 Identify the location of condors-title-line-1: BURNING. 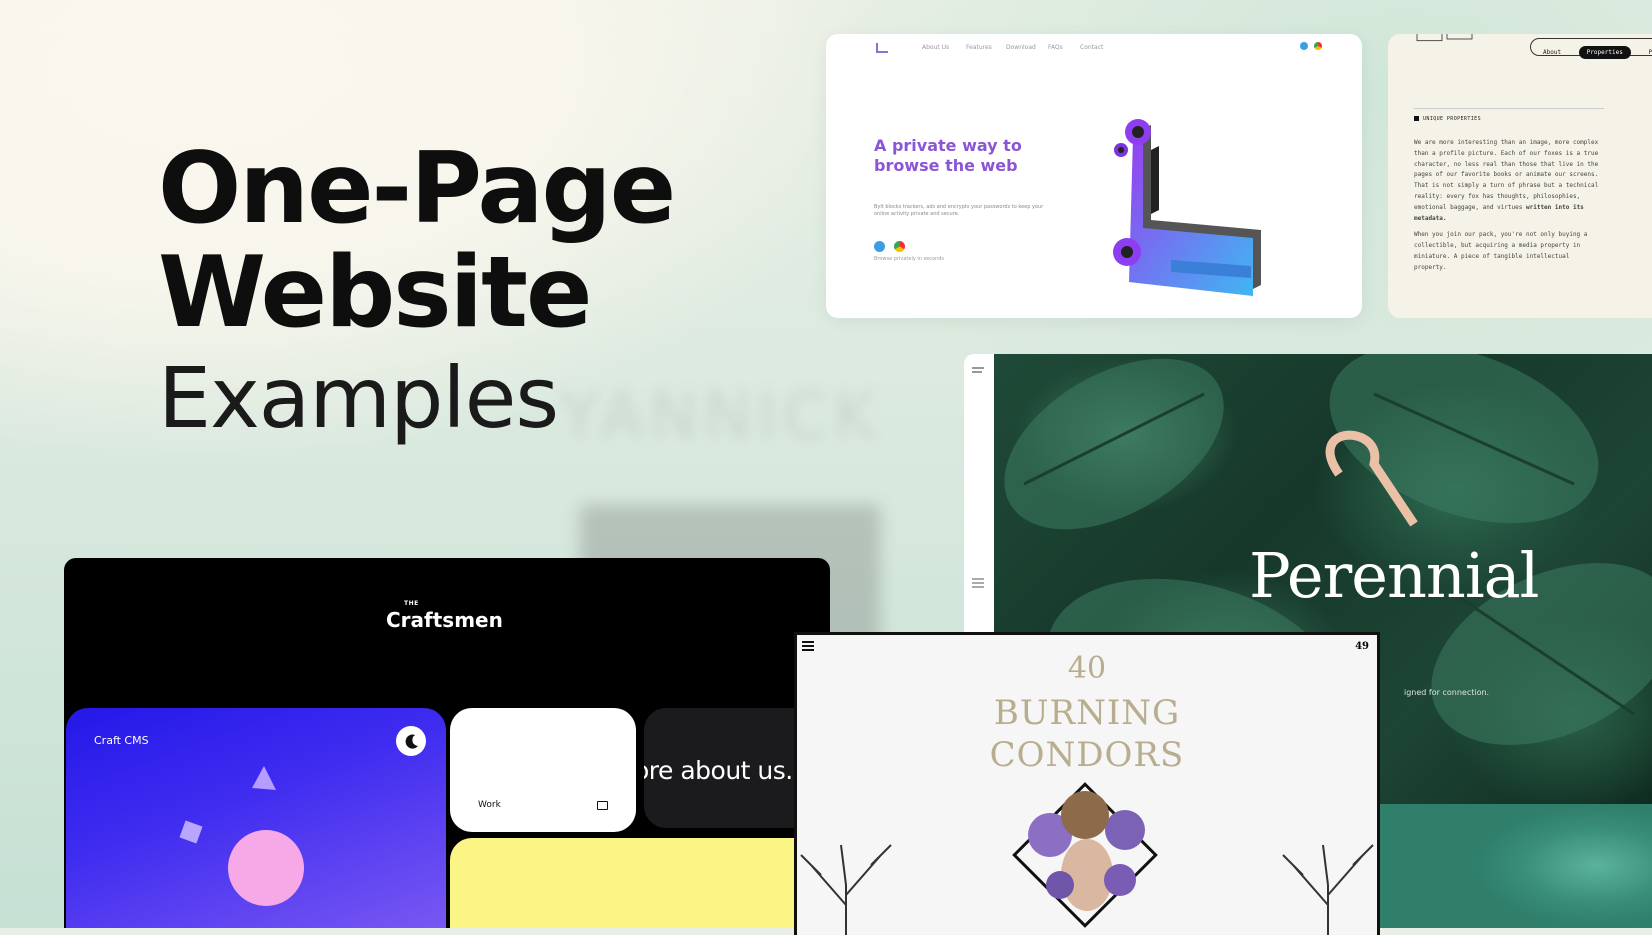
(1087, 713).